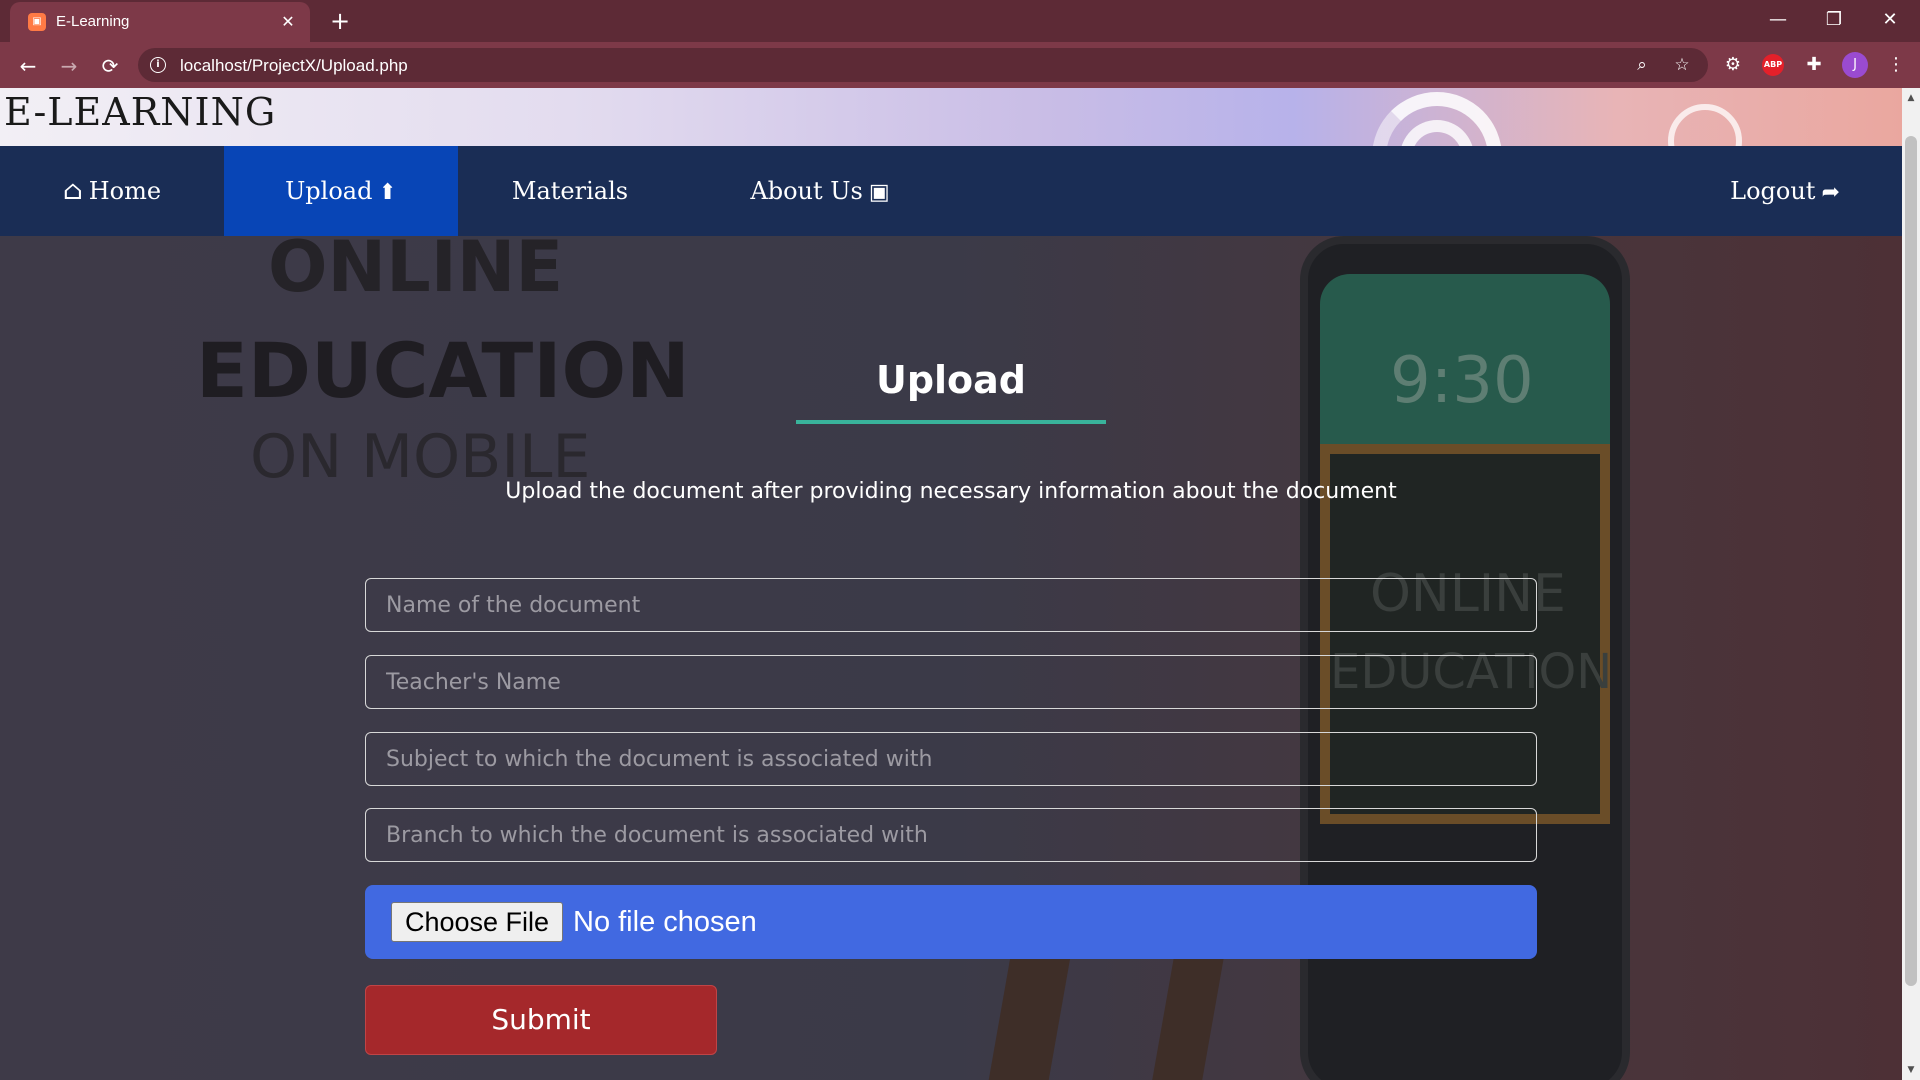  What do you see at coordinates (1773, 65) in the screenshot?
I see `adblock-extension-icon: ABP` at bounding box center [1773, 65].